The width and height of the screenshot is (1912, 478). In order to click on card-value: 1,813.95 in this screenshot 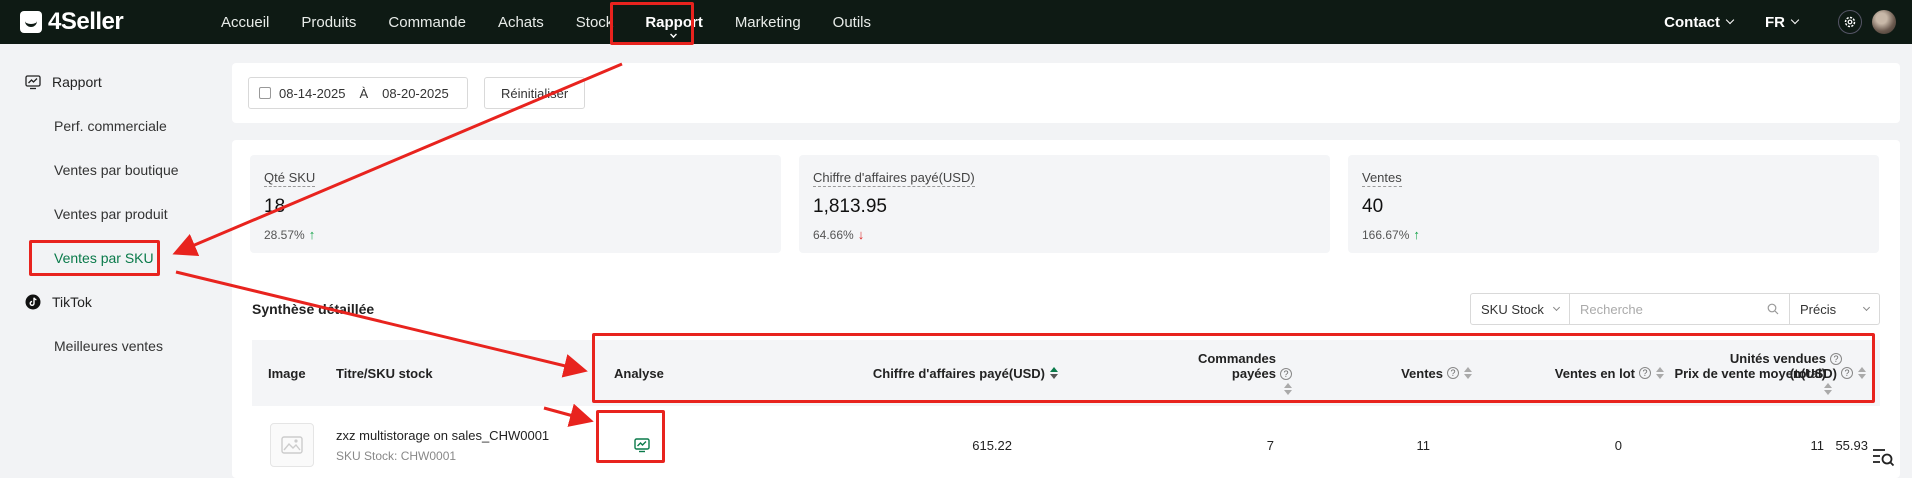, I will do `click(850, 206)`.